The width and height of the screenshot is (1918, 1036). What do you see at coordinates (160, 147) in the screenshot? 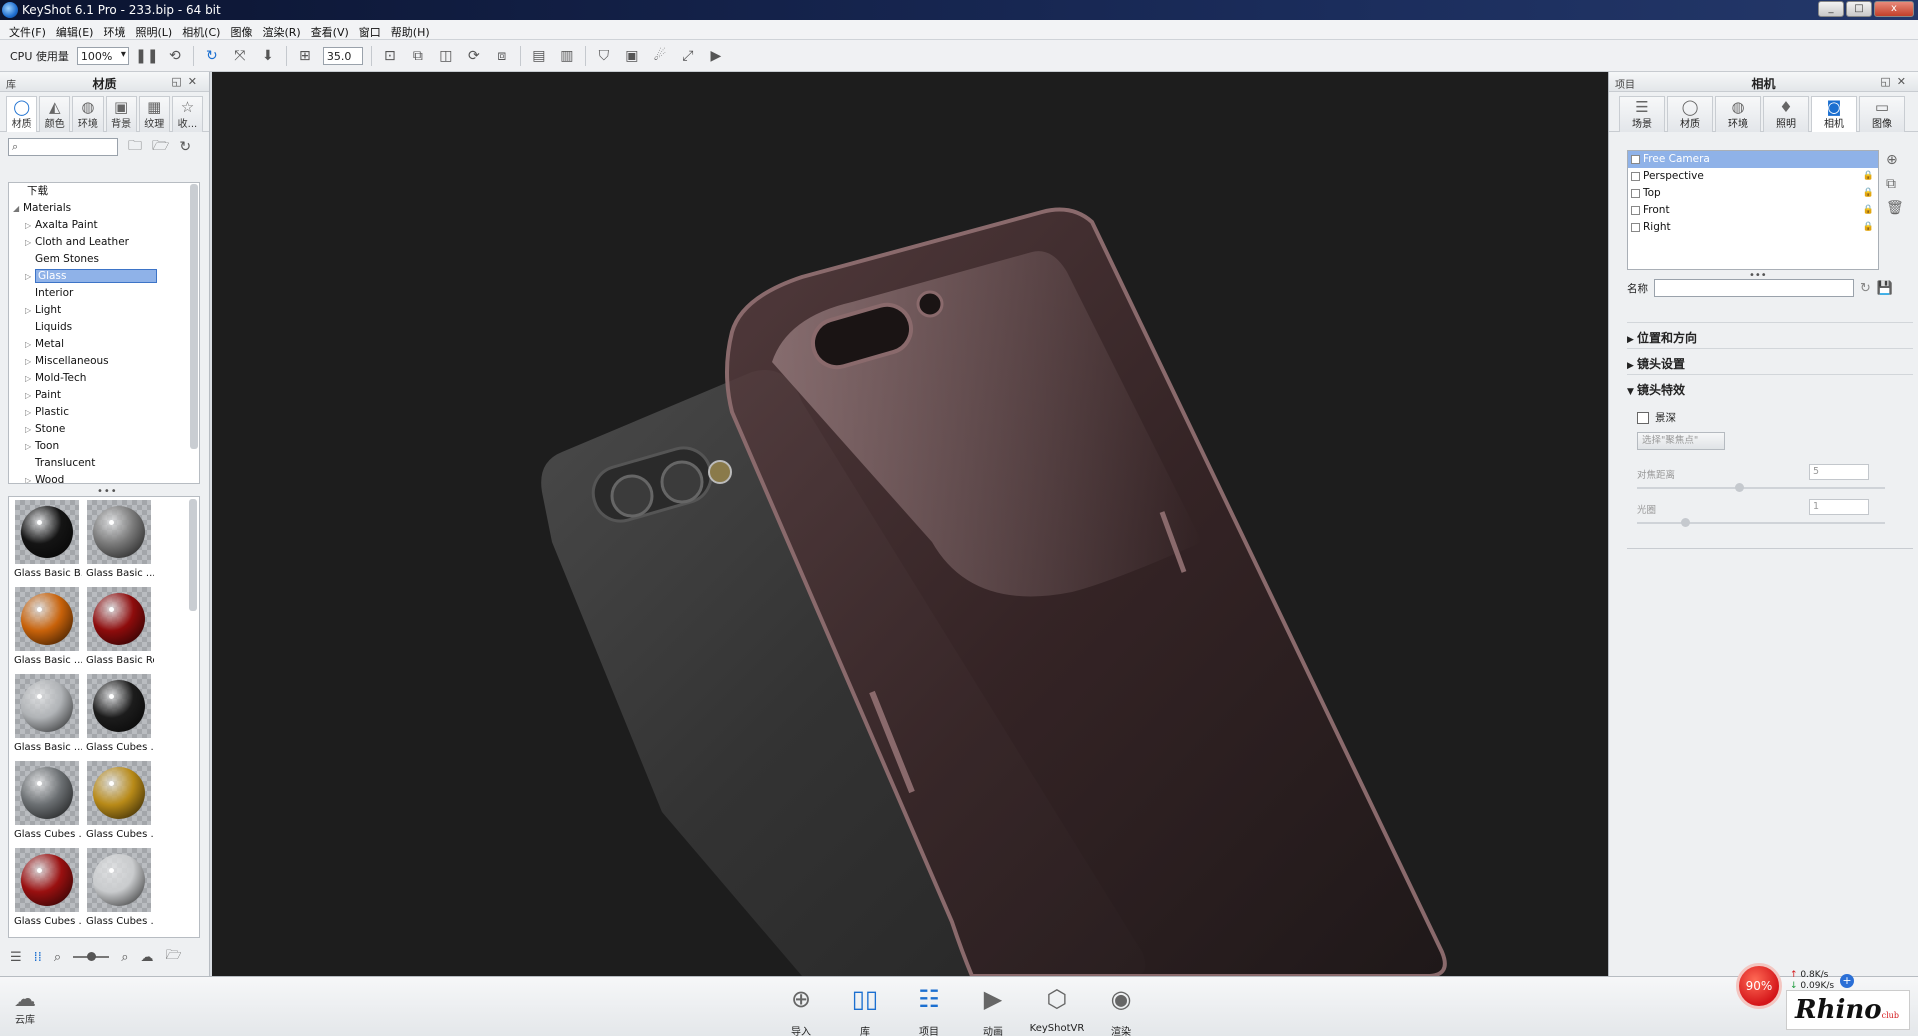
I see `remove-folder-icon: 🗁` at bounding box center [160, 147].